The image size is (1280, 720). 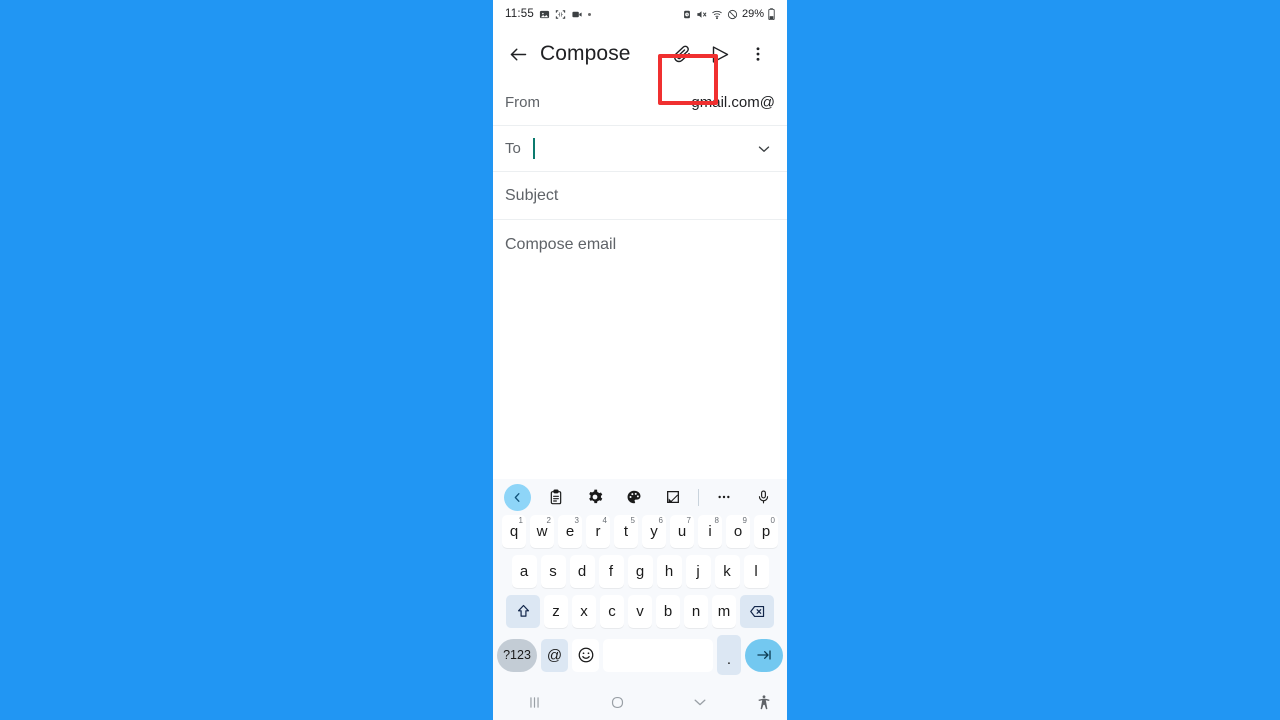 I want to click on key-o: 9o, so click(x=738, y=531).